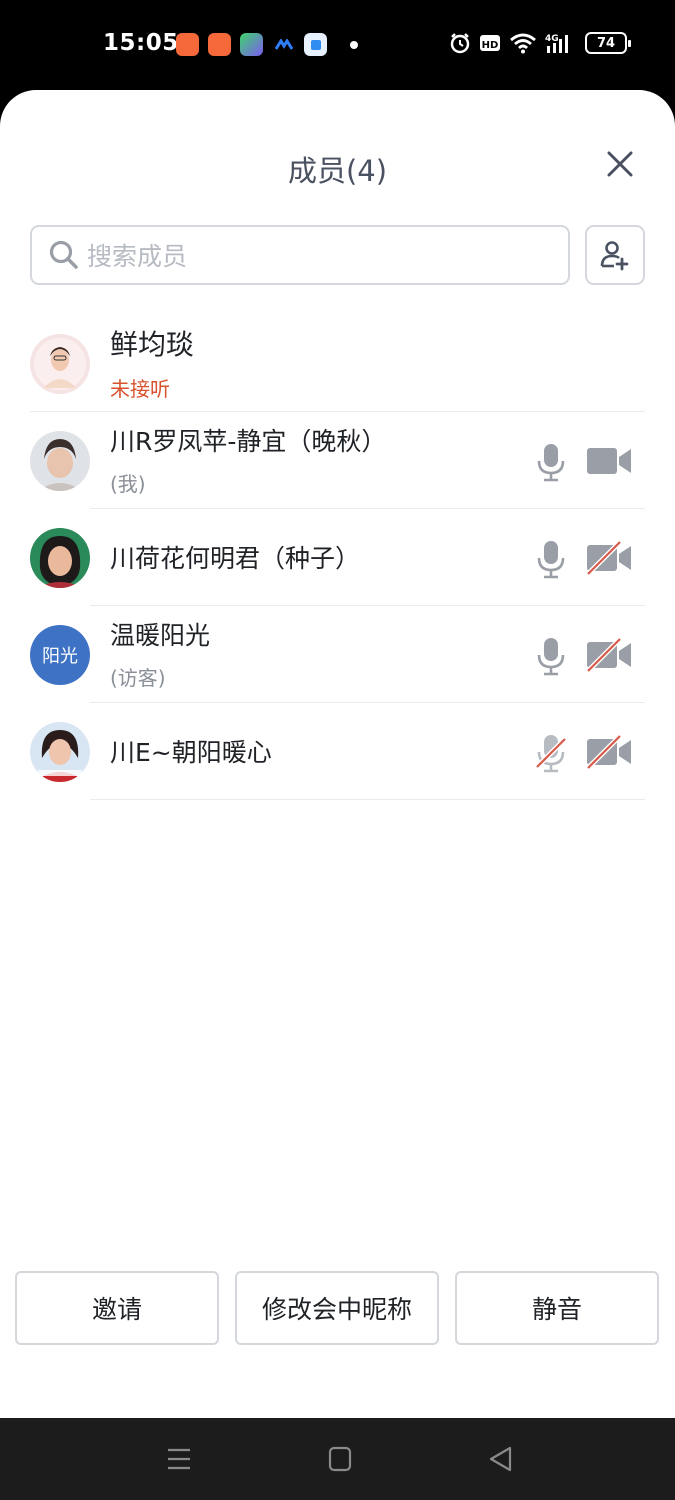 The image size is (675, 1500). What do you see at coordinates (354, 44) in the screenshot?
I see `more-notifications-dot` at bounding box center [354, 44].